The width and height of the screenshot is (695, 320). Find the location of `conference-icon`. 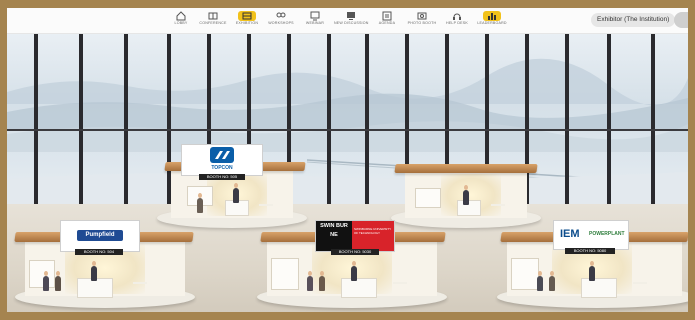

conference-icon is located at coordinates (213, 16).